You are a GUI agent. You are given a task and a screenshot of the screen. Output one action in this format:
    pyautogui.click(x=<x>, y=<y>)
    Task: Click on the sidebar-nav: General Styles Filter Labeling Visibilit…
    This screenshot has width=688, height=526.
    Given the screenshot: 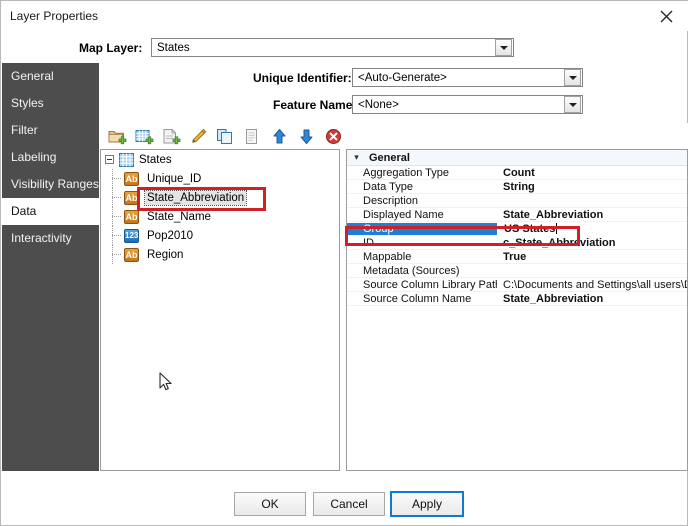 What is the action you would take?
    pyautogui.click(x=51, y=267)
    